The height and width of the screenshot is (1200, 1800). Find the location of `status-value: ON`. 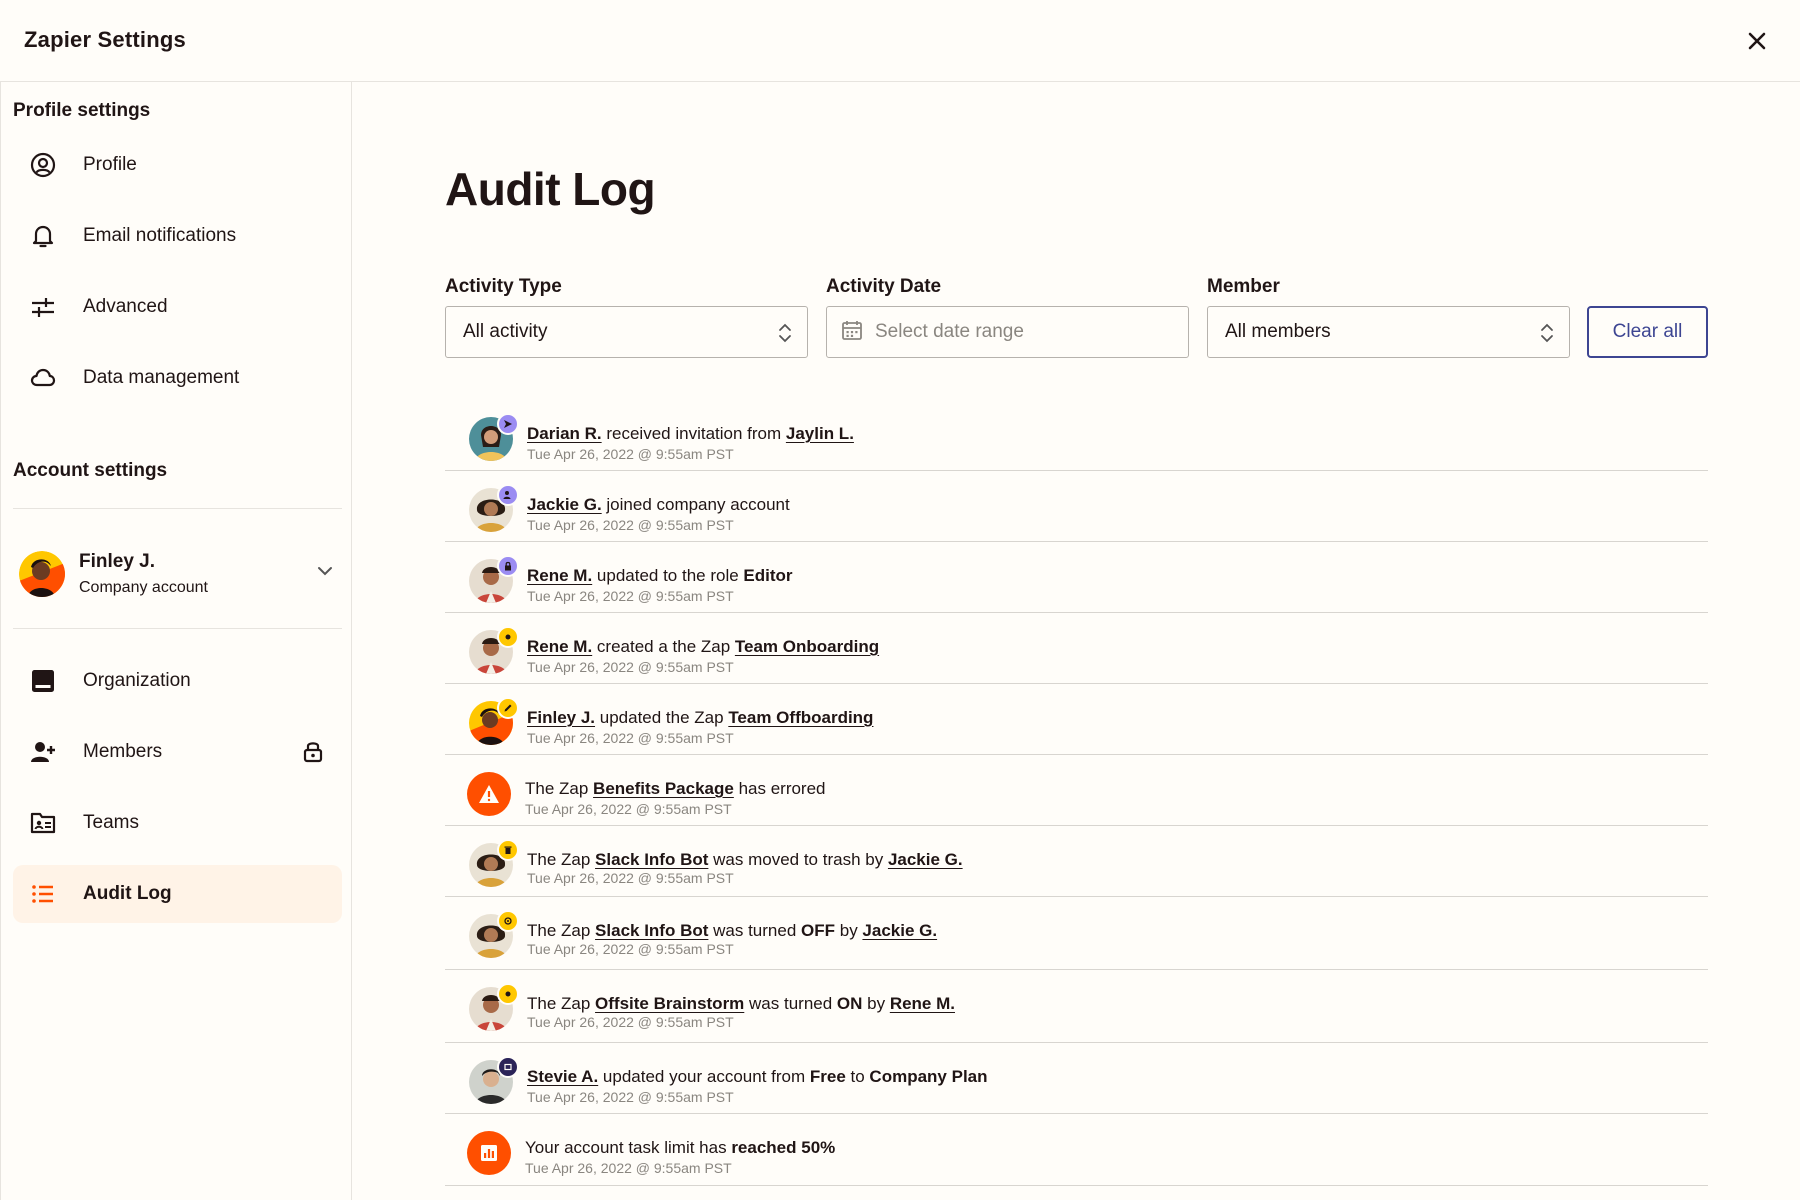

status-value: ON is located at coordinates (849, 1003).